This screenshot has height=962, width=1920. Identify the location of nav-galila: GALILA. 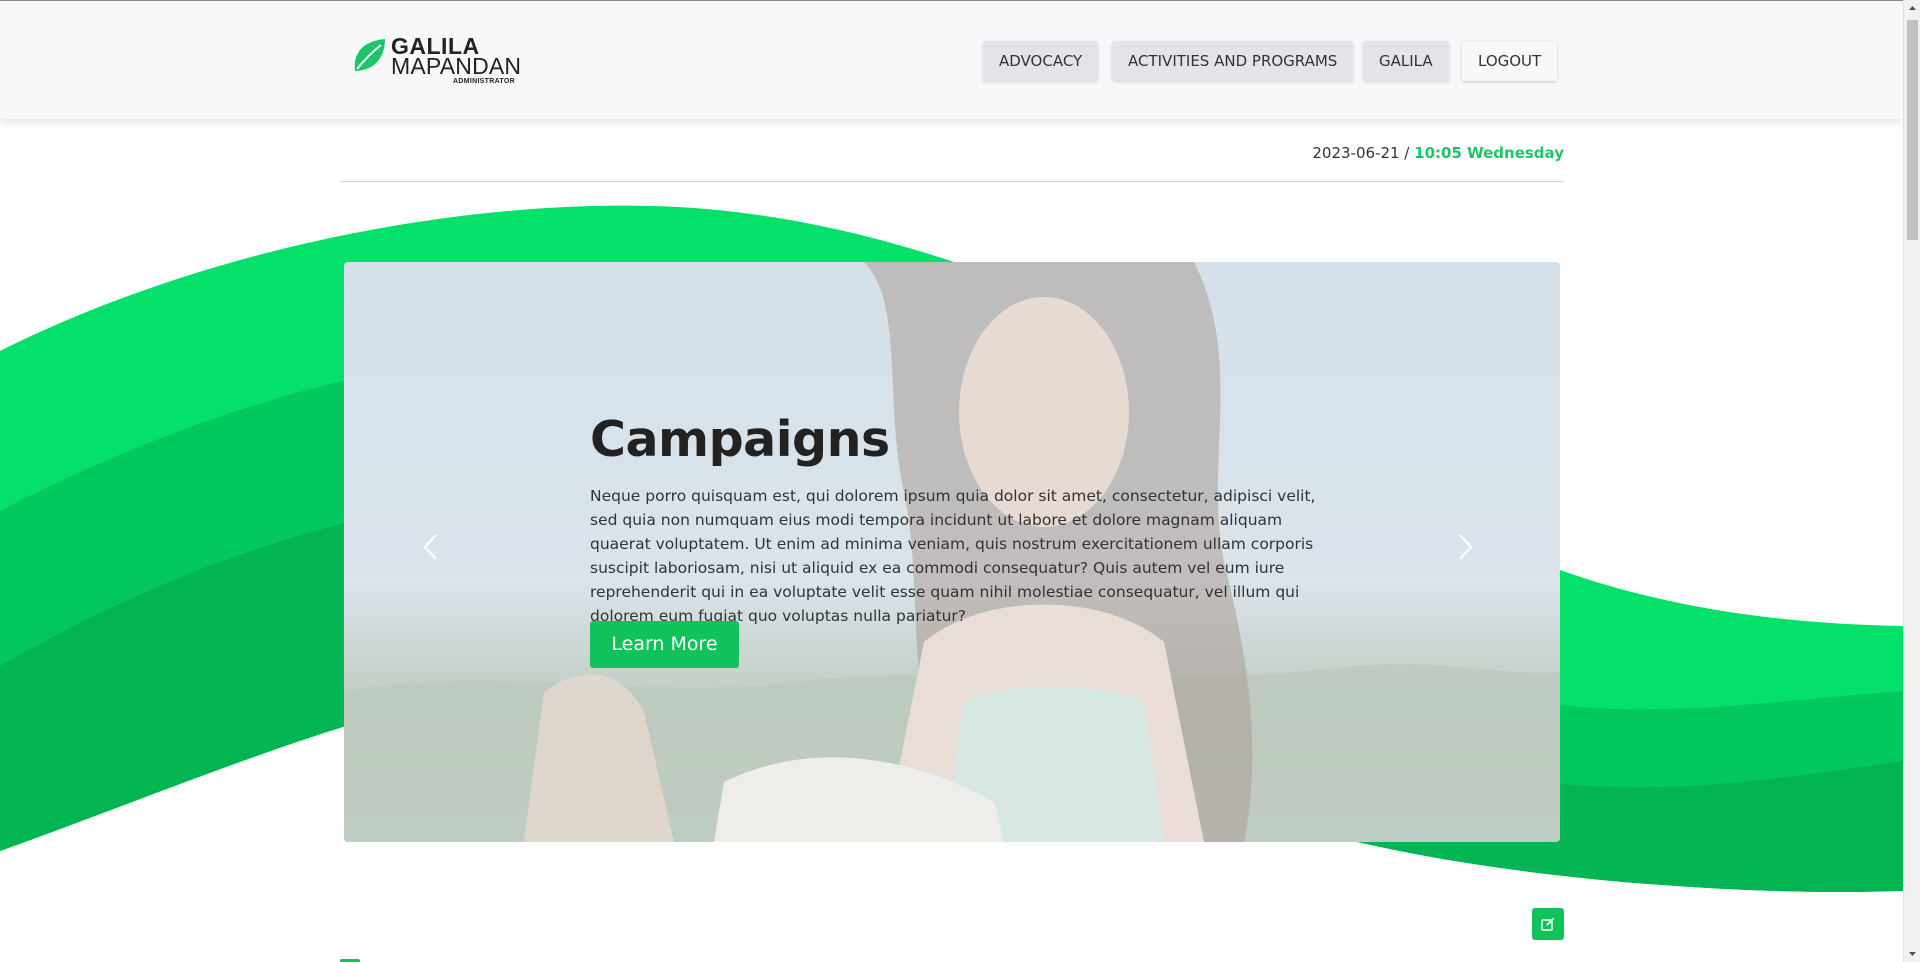
(1406, 61).